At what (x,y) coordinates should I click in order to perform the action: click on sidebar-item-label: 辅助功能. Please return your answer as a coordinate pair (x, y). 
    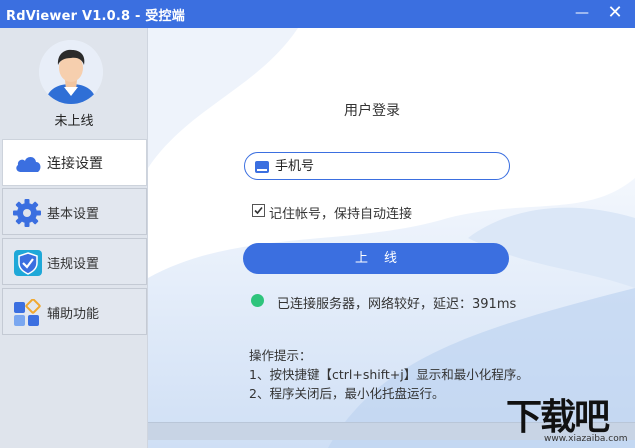
    Looking at the image, I should click on (73, 314).